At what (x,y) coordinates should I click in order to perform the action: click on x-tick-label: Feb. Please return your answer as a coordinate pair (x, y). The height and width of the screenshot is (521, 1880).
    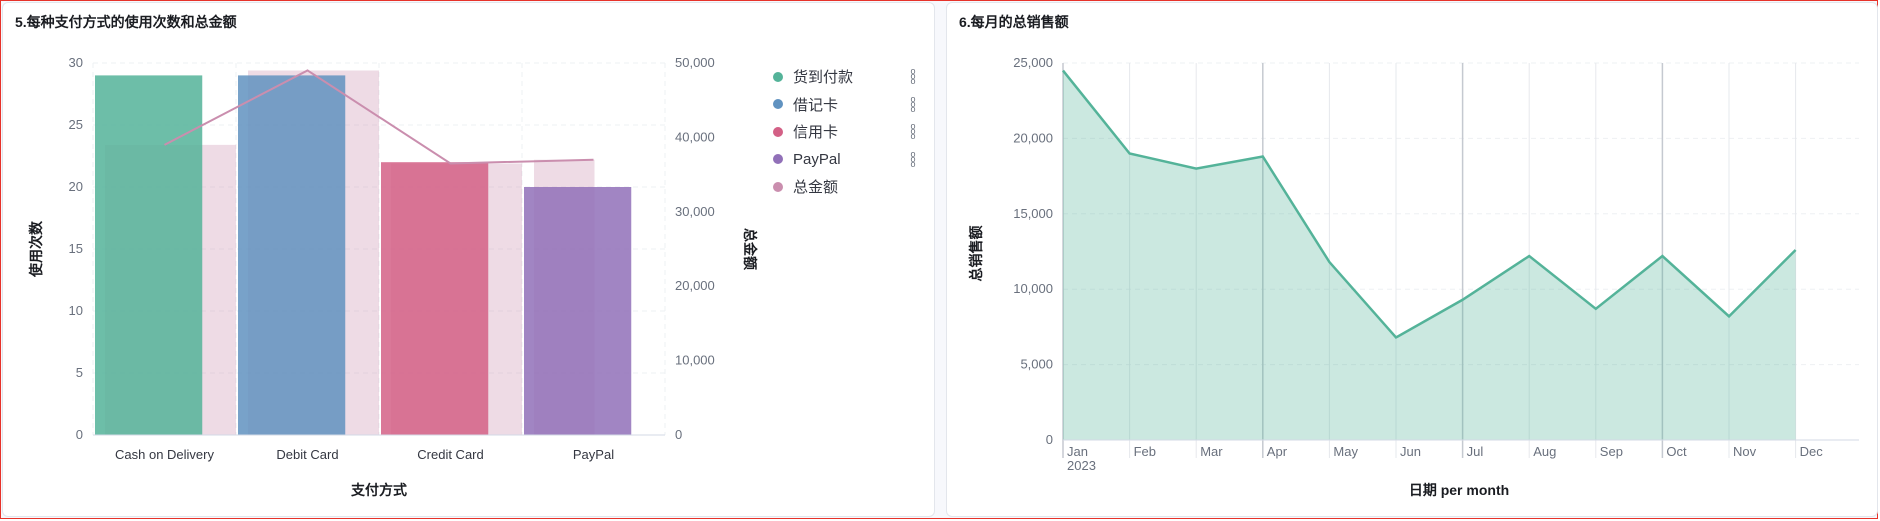
    Looking at the image, I should click on (1145, 451).